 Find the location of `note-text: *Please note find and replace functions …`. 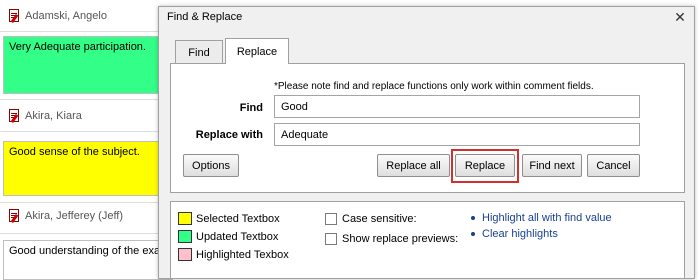

note-text: *Please note find and replace functions … is located at coordinates (434, 86).